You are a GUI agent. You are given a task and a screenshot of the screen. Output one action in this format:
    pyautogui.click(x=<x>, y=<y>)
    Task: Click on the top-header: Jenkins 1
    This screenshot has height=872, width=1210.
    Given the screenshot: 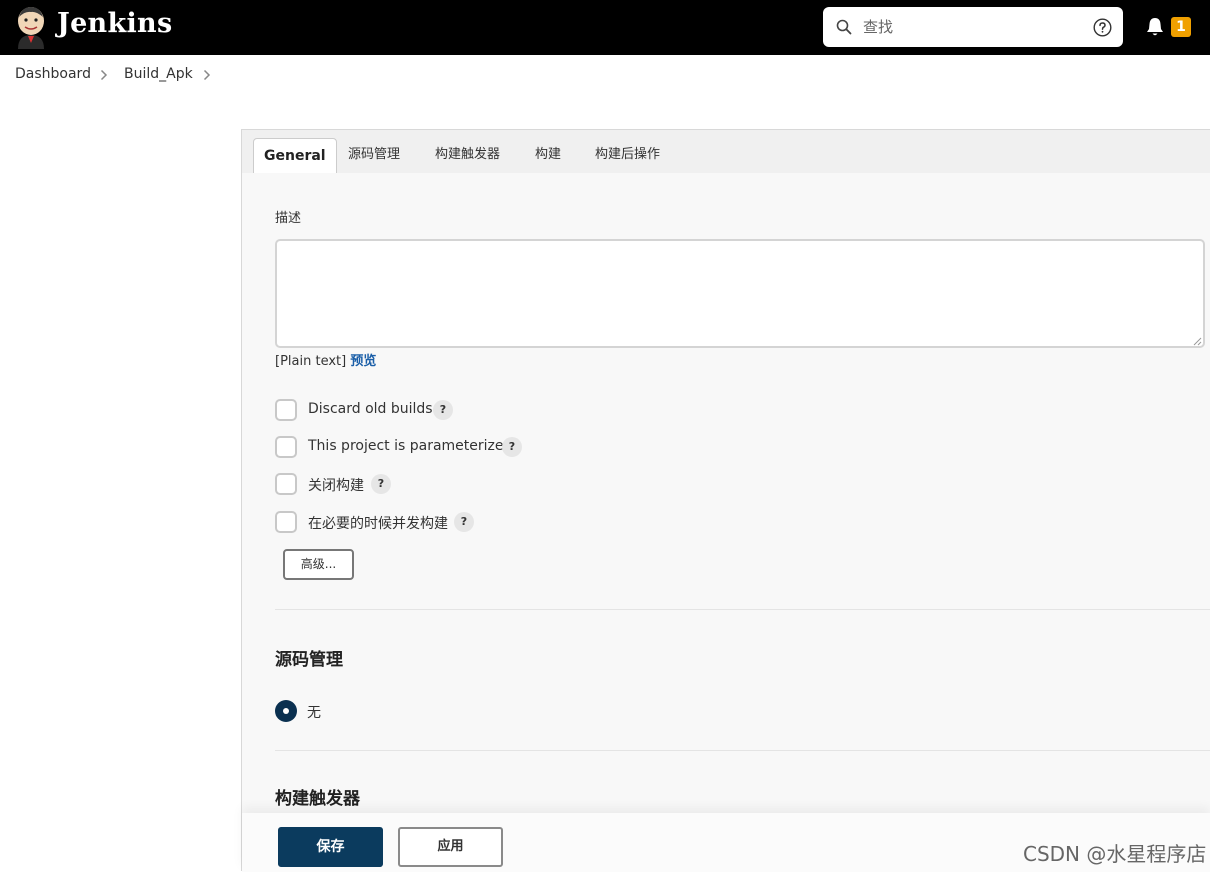 What is the action you would take?
    pyautogui.click(x=605, y=27)
    